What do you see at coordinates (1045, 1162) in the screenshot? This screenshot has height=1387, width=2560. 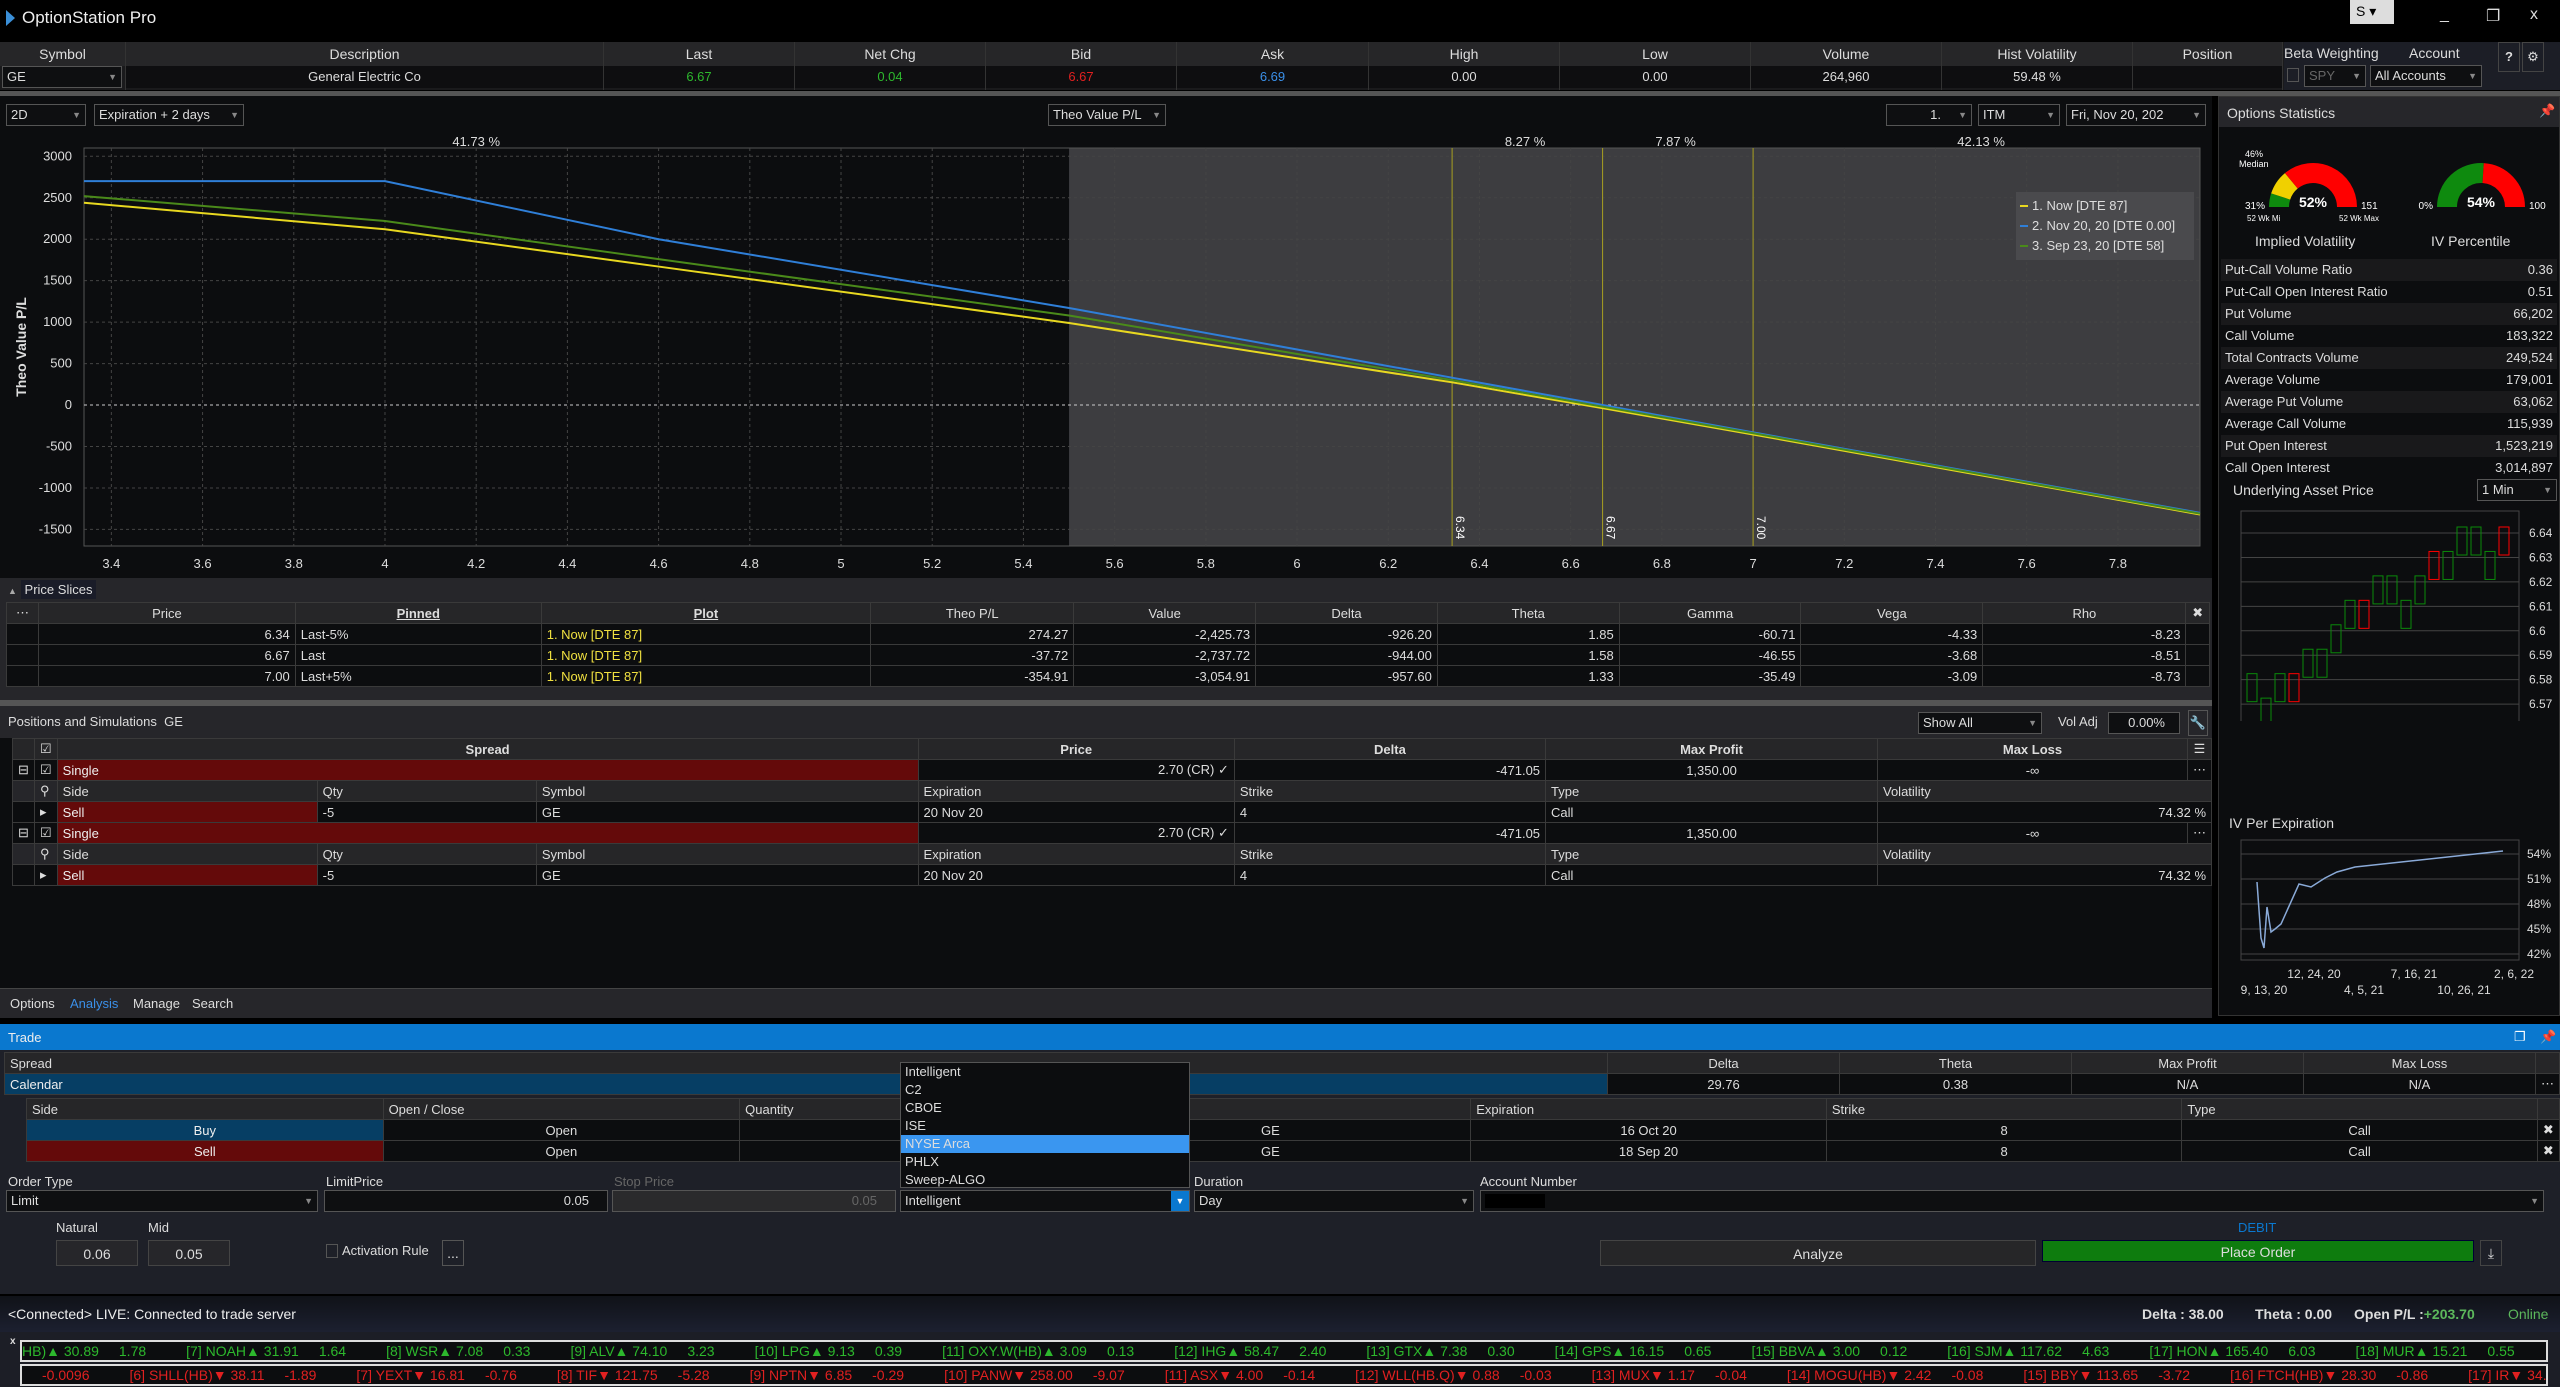 I see `route-option: PHLX` at bounding box center [1045, 1162].